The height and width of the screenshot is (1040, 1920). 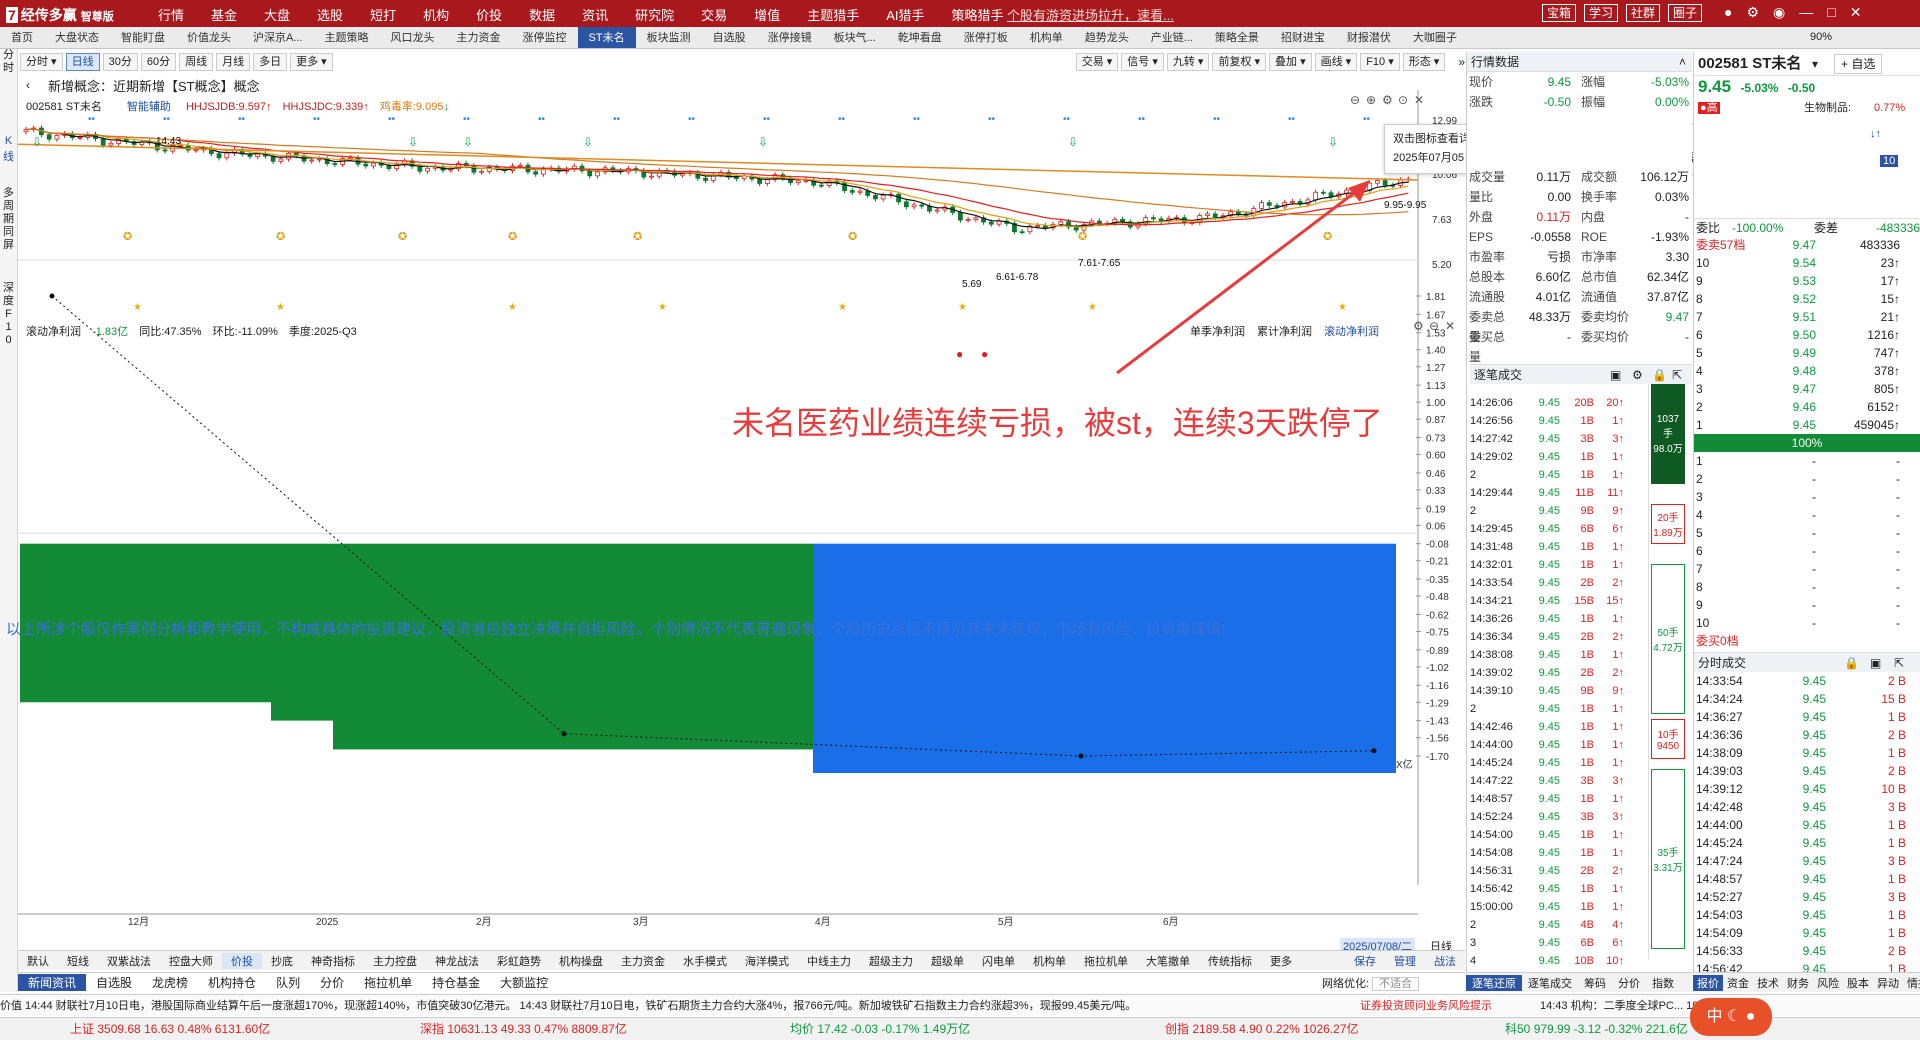 What do you see at coordinates (714, 14) in the screenshot?
I see `menu-10: 交易` at bounding box center [714, 14].